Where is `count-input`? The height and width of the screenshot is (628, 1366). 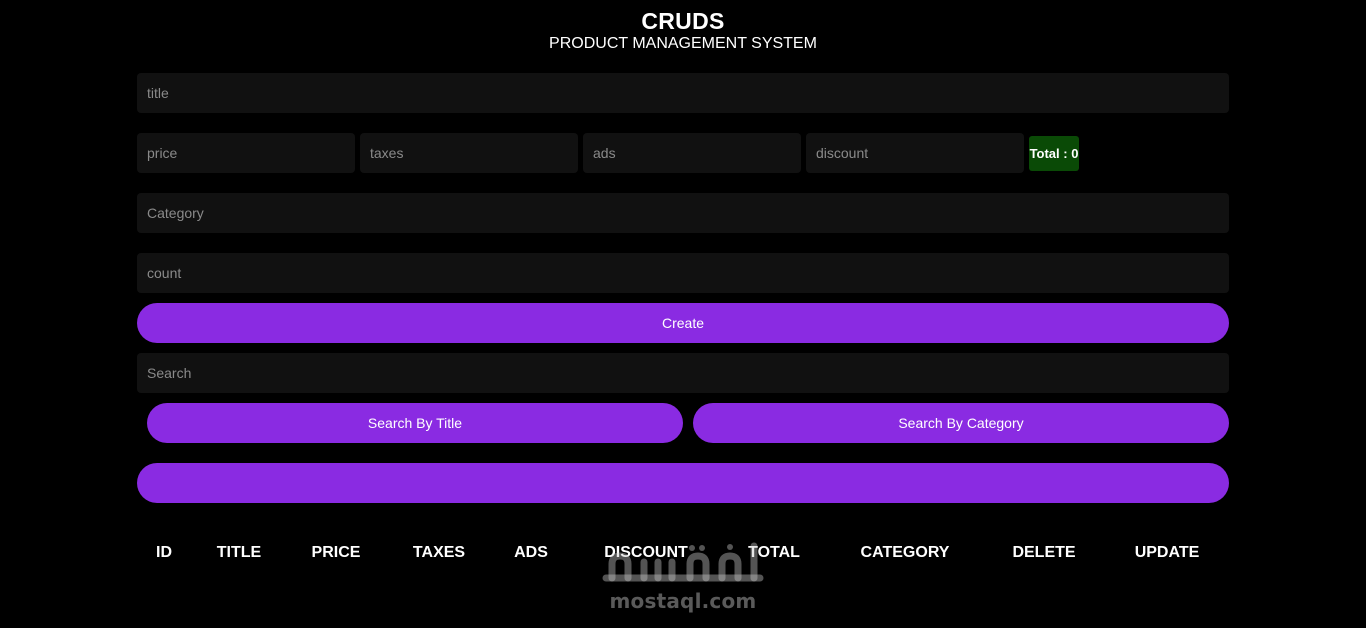
count-input is located at coordinates (683, 273).